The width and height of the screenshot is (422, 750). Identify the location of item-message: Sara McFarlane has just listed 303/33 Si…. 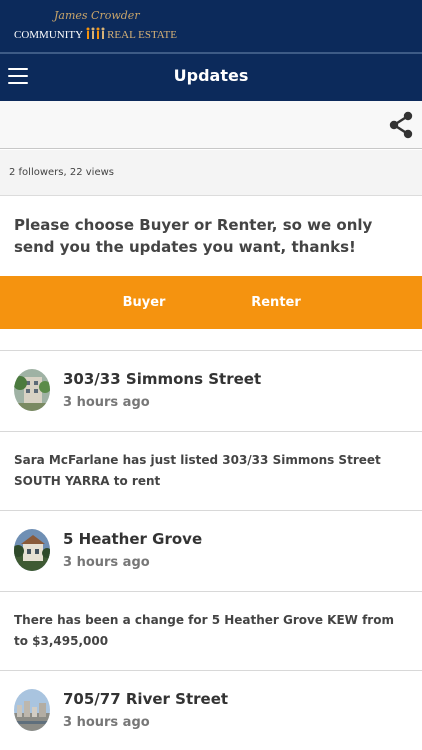
(197, 470).